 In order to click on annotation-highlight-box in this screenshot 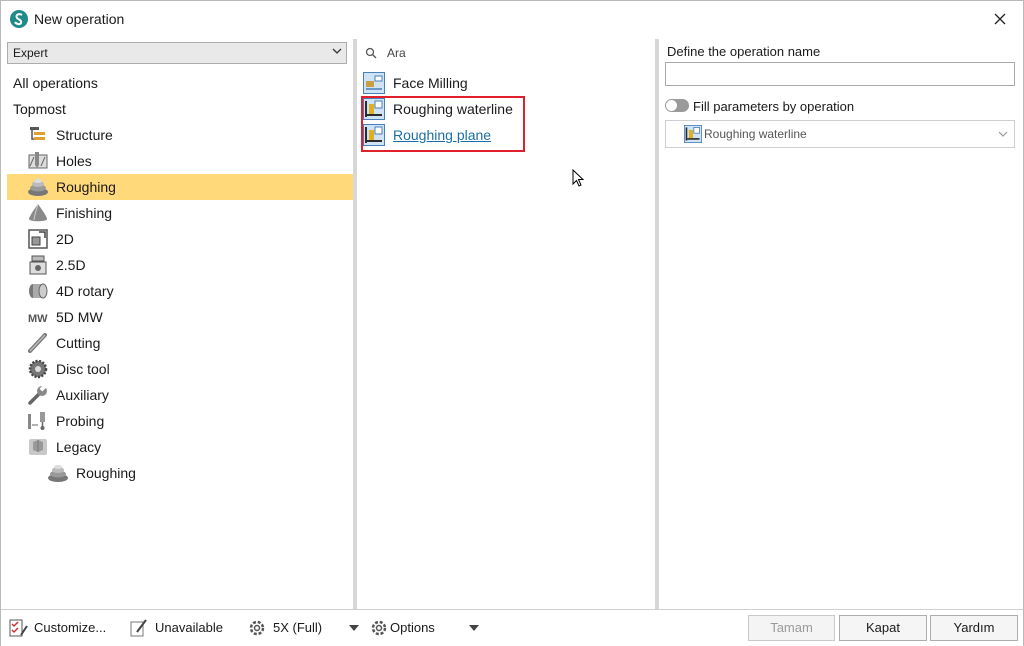, I will do `click(443, 124)`.